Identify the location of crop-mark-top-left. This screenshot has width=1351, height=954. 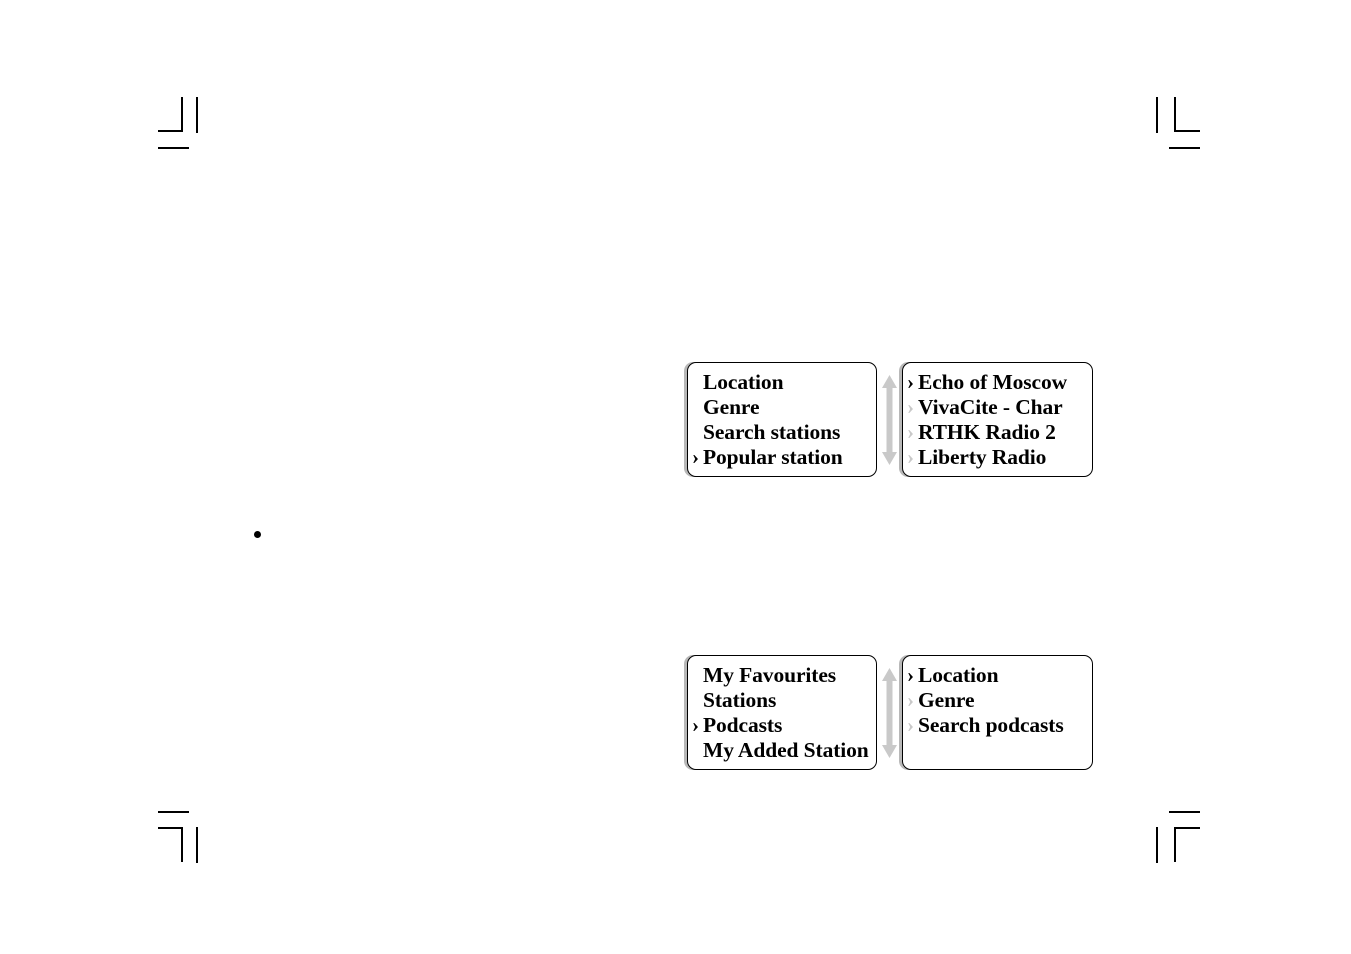
(180, 125).